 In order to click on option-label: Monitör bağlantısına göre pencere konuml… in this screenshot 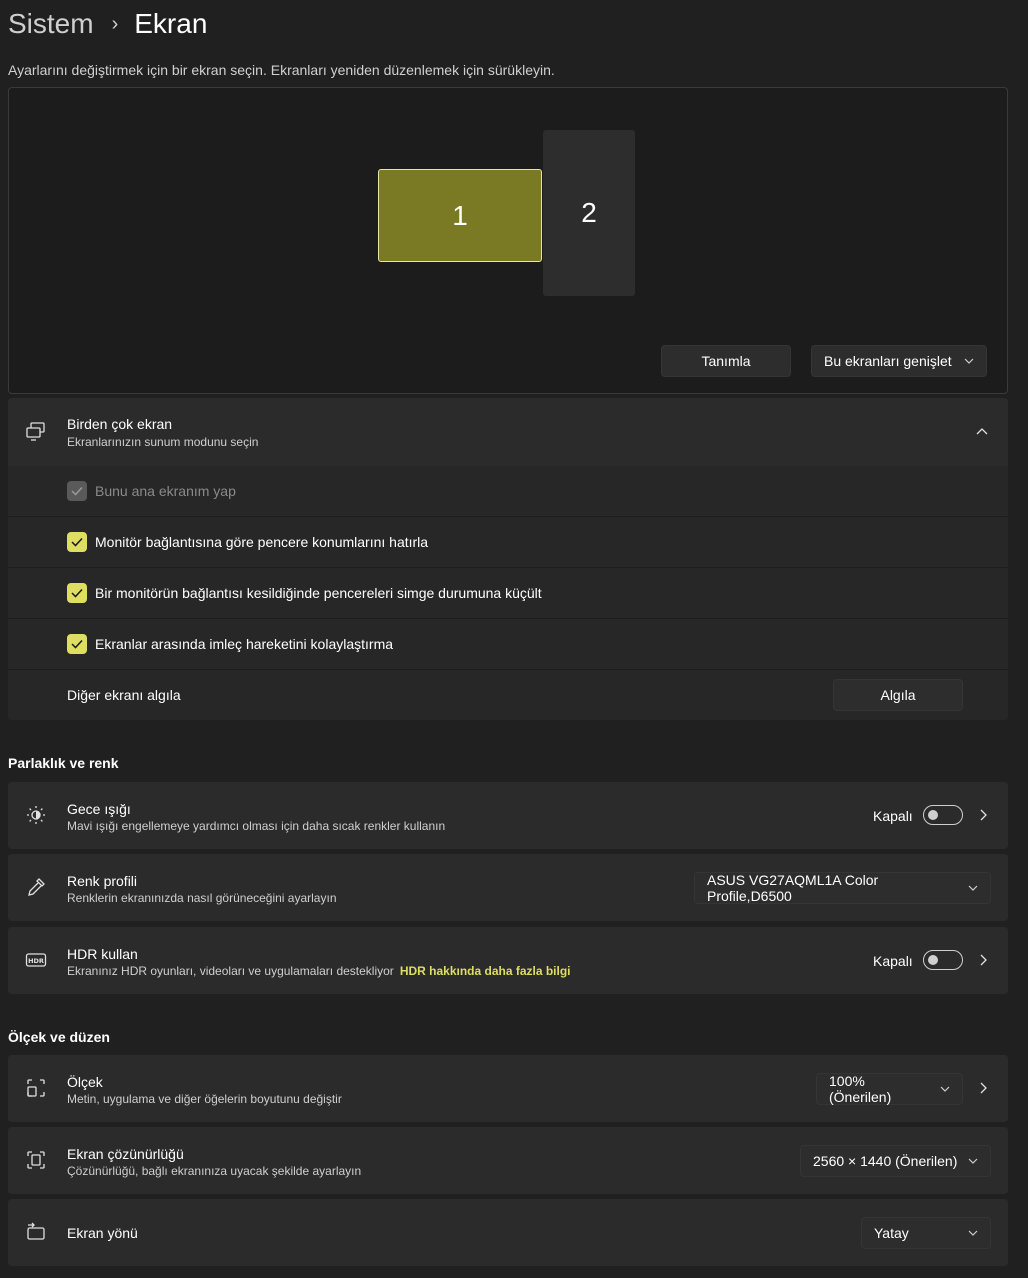, I will do `click(262, 542)`.